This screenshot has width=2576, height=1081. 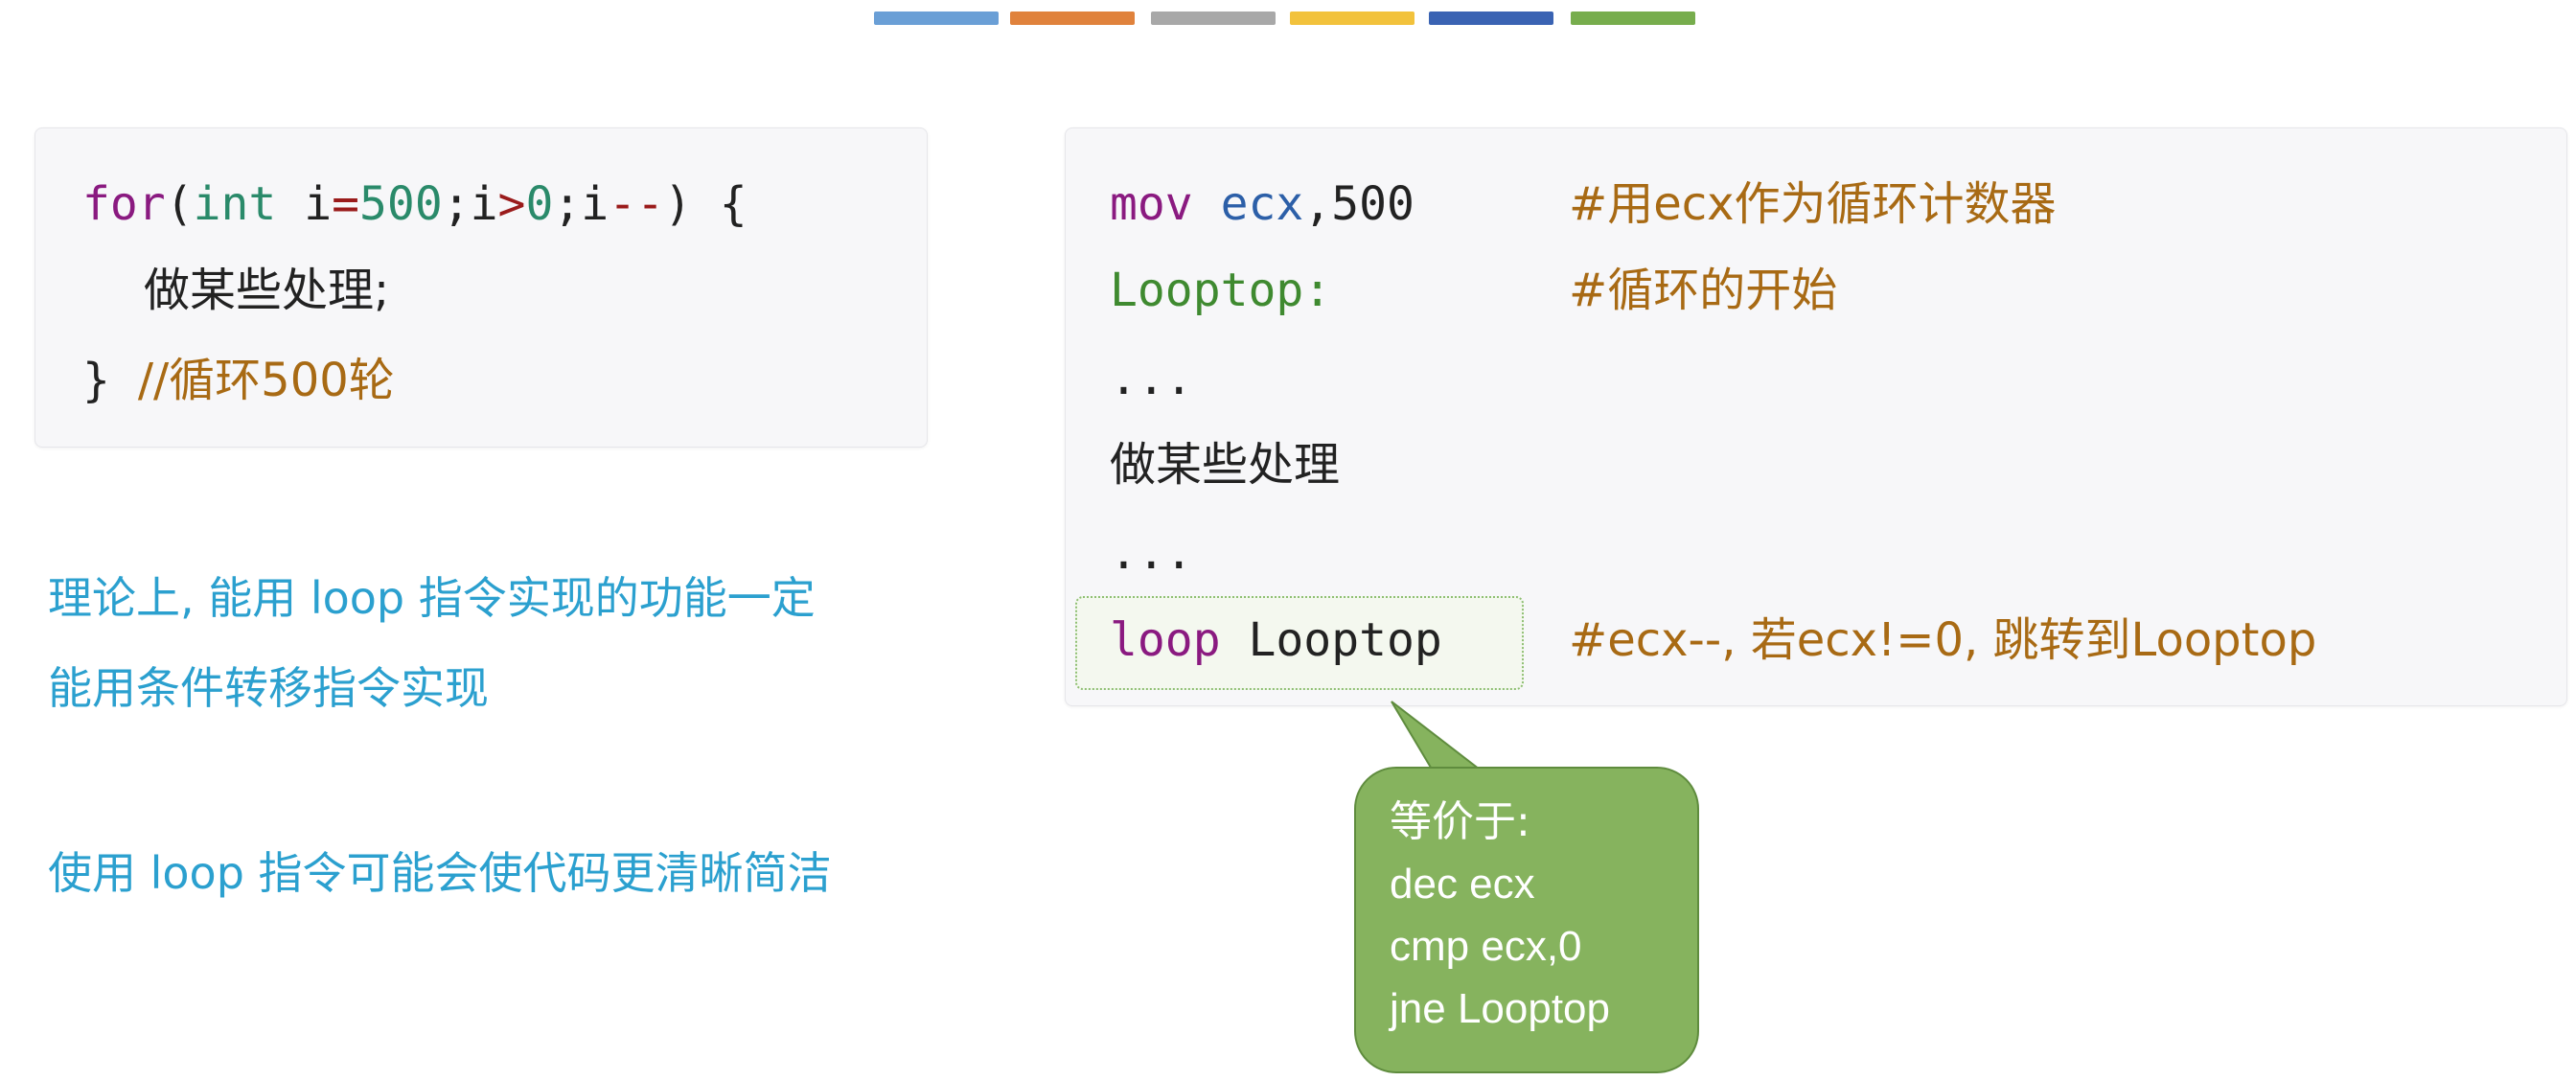 I want to click on c-code-line-3: } //循环500轮, so click(x=238, y=380).